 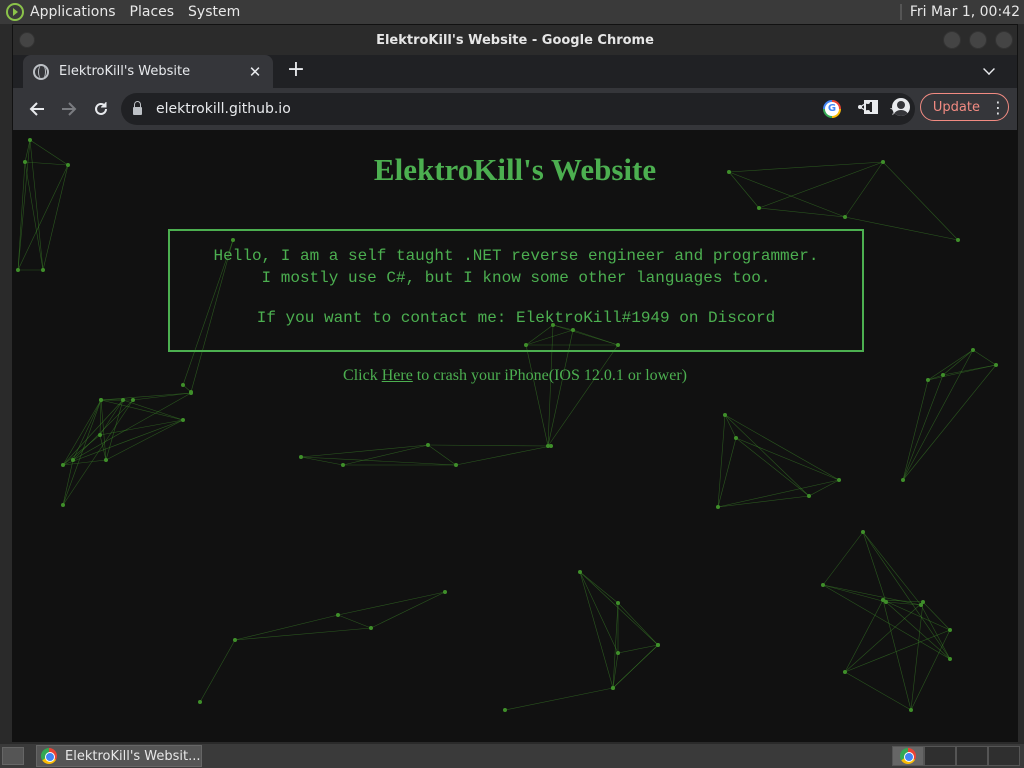 What do you see at coordinates (871, 107) in the screenshot?
I see `side-panel-button` at bounding box center [871, 107].